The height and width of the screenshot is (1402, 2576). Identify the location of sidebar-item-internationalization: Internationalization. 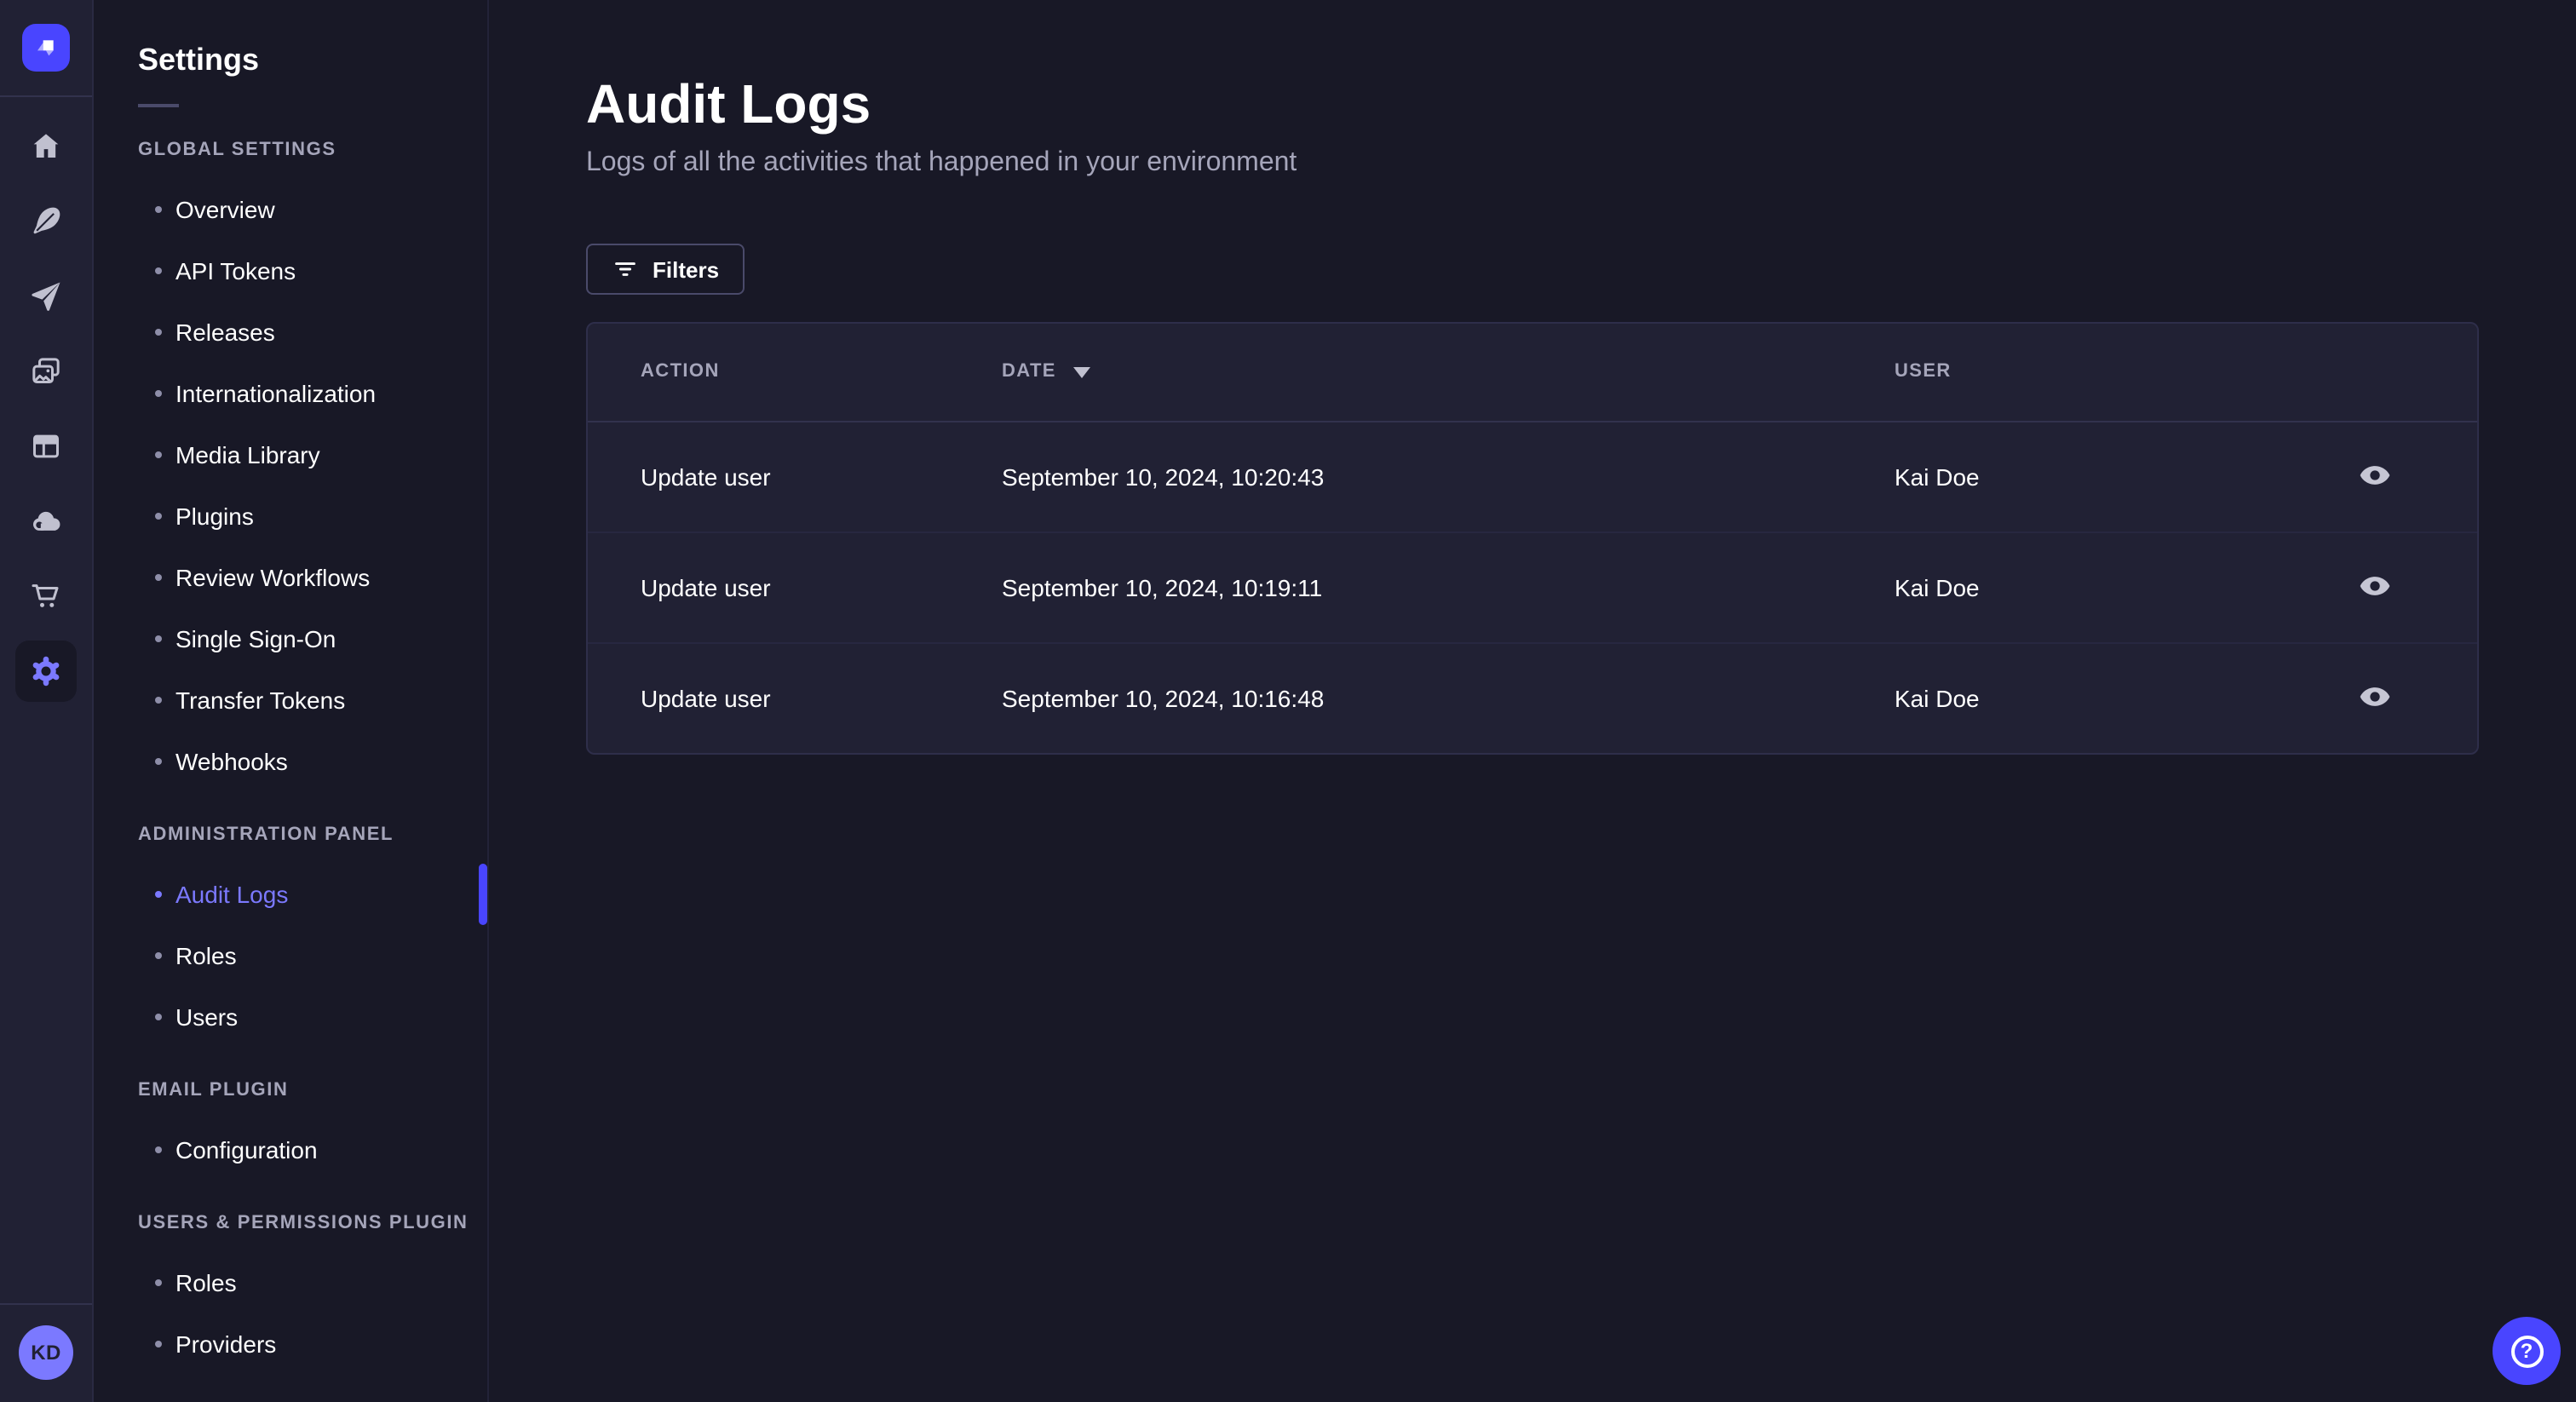
(290, 393).